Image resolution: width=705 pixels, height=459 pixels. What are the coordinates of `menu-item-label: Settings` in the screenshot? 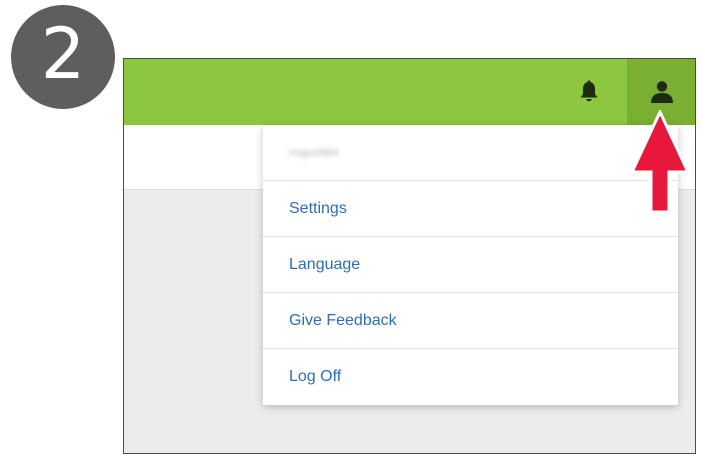 It's located at (318, 208).